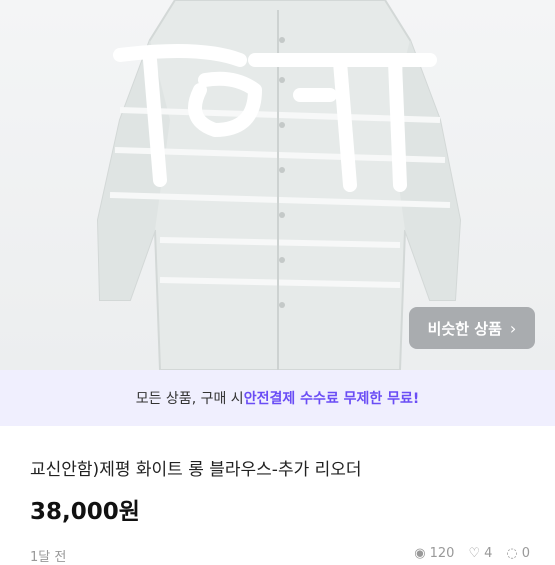 The width and height of the screenshot is (555, 565). What do you see at coordinates (512, 553) in the screenshot?
I see `chat-icon: ◌` at bounding box center [512, 553].